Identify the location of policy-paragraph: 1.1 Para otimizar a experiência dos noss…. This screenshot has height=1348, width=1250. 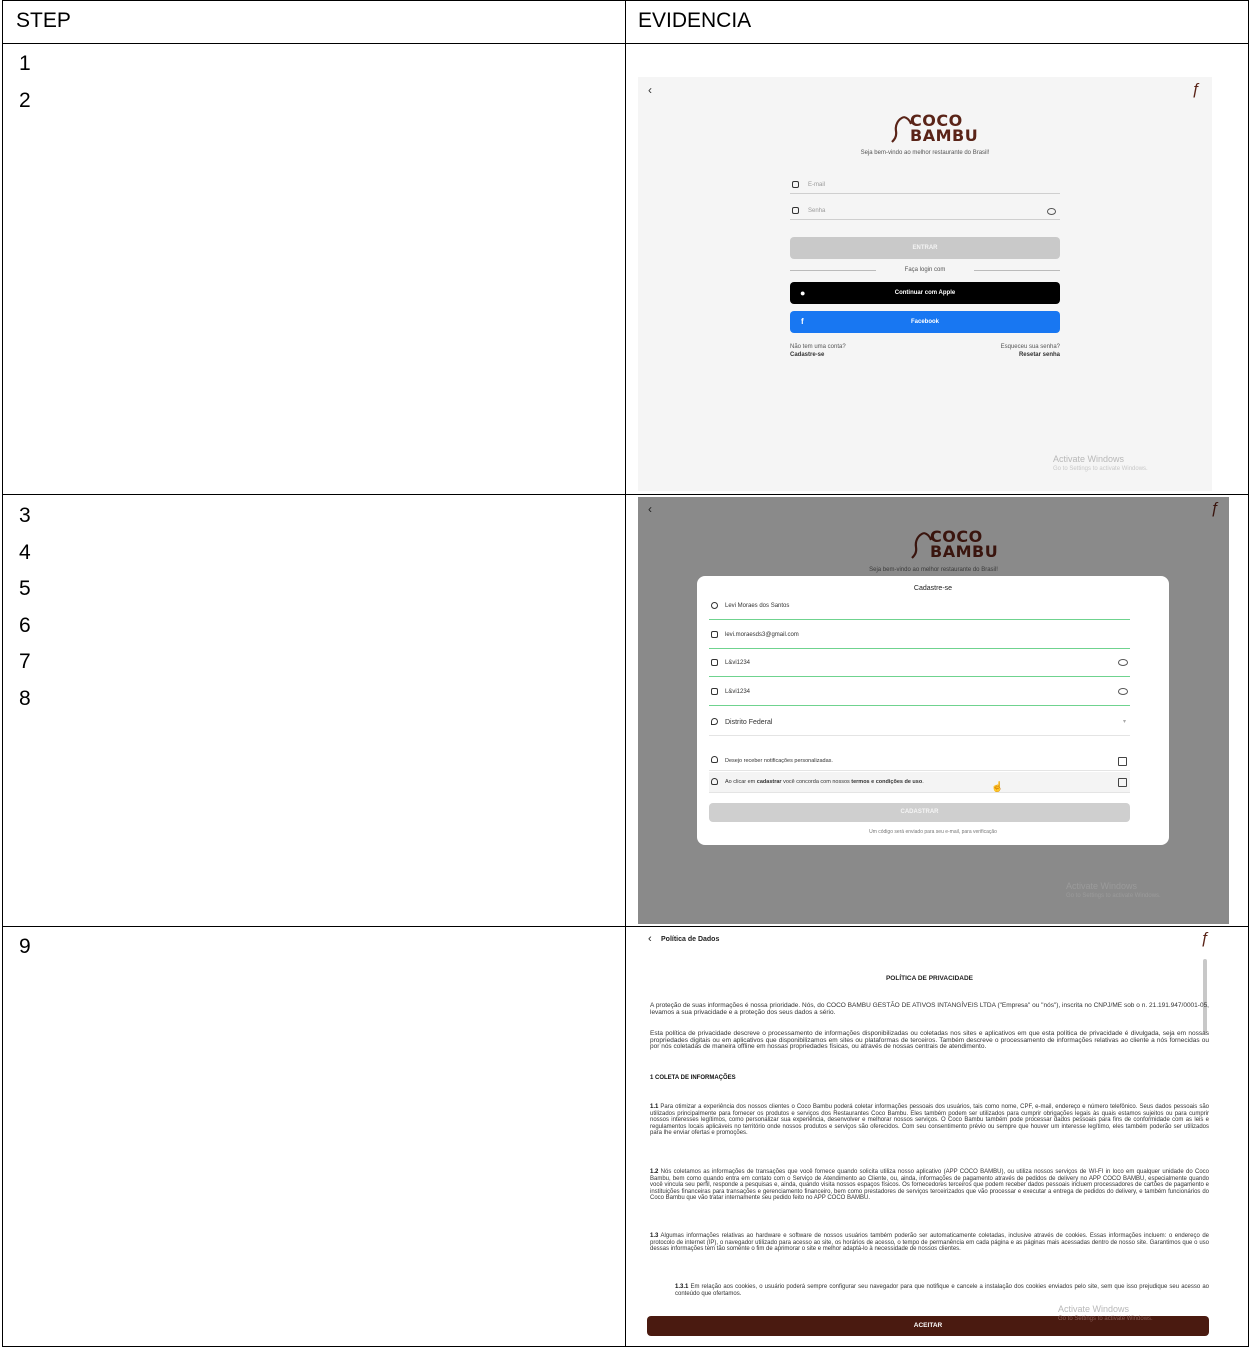
(929, 1120).